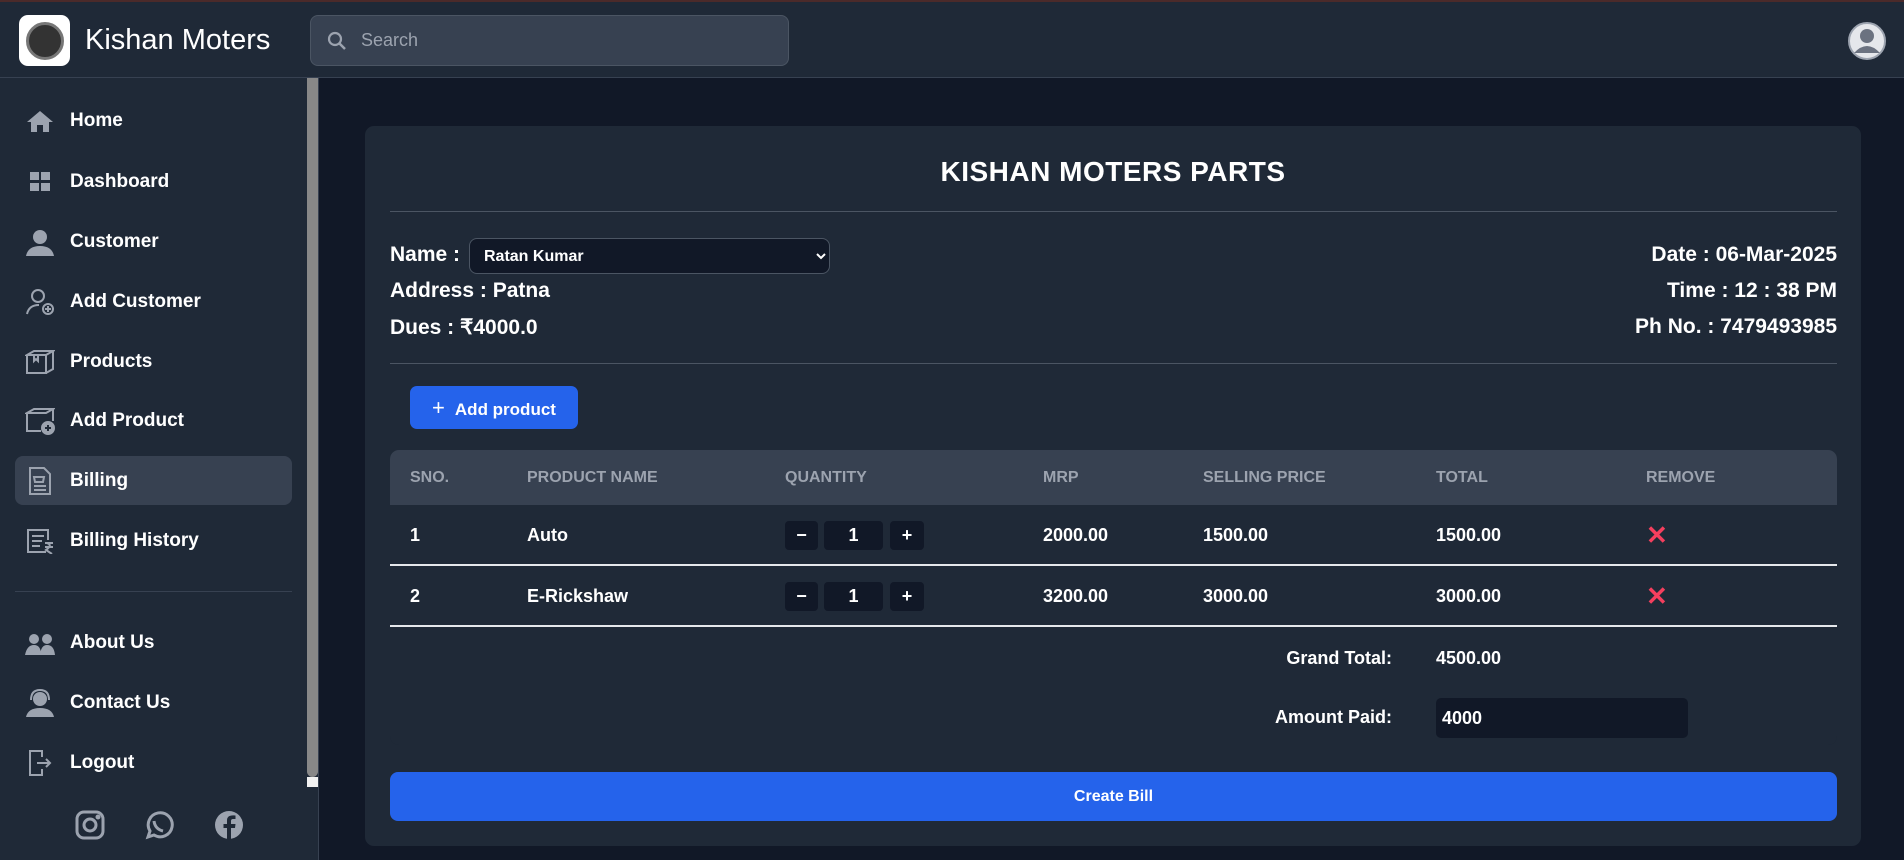 This screenshot has width=1904, height=860. What do you see at coordinates (1333, 717) in the screenshot?
I see `amount-paid-label: Amount Paid:` at bounding box center [1333, 717].